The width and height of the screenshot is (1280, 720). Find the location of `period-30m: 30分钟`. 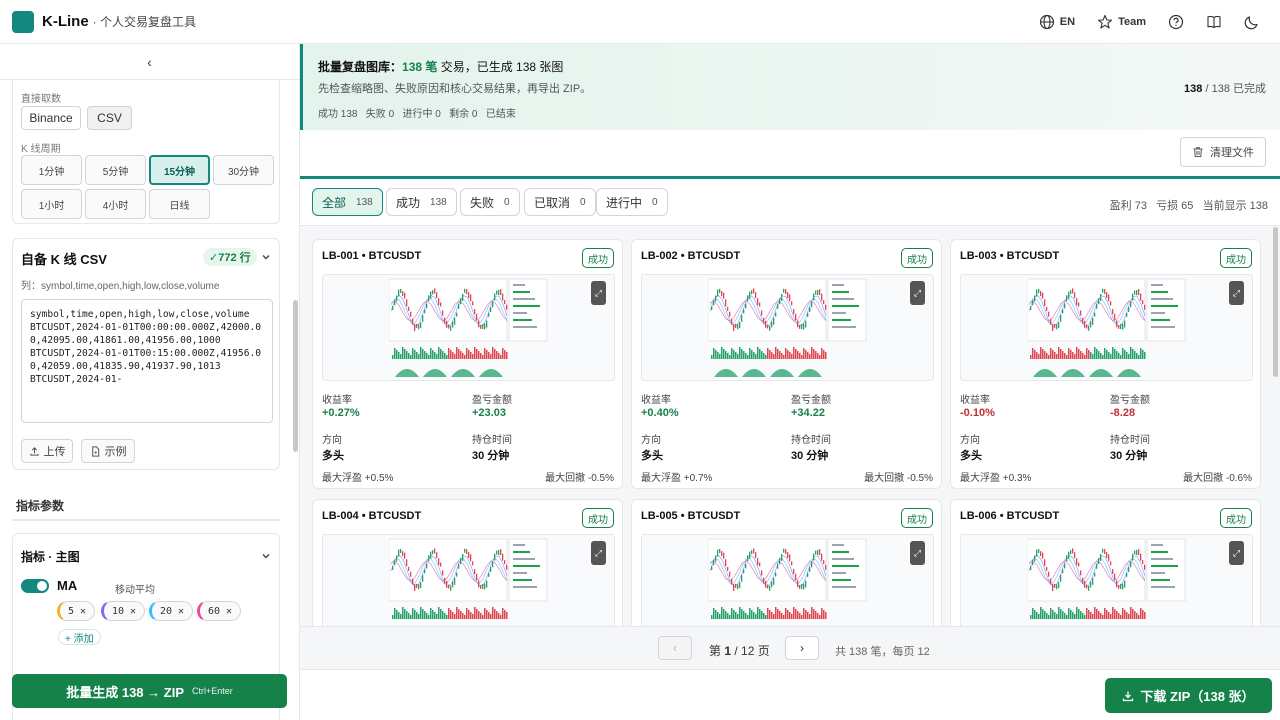

period-30m: 30分钟 is located at coordinates (243, 170).